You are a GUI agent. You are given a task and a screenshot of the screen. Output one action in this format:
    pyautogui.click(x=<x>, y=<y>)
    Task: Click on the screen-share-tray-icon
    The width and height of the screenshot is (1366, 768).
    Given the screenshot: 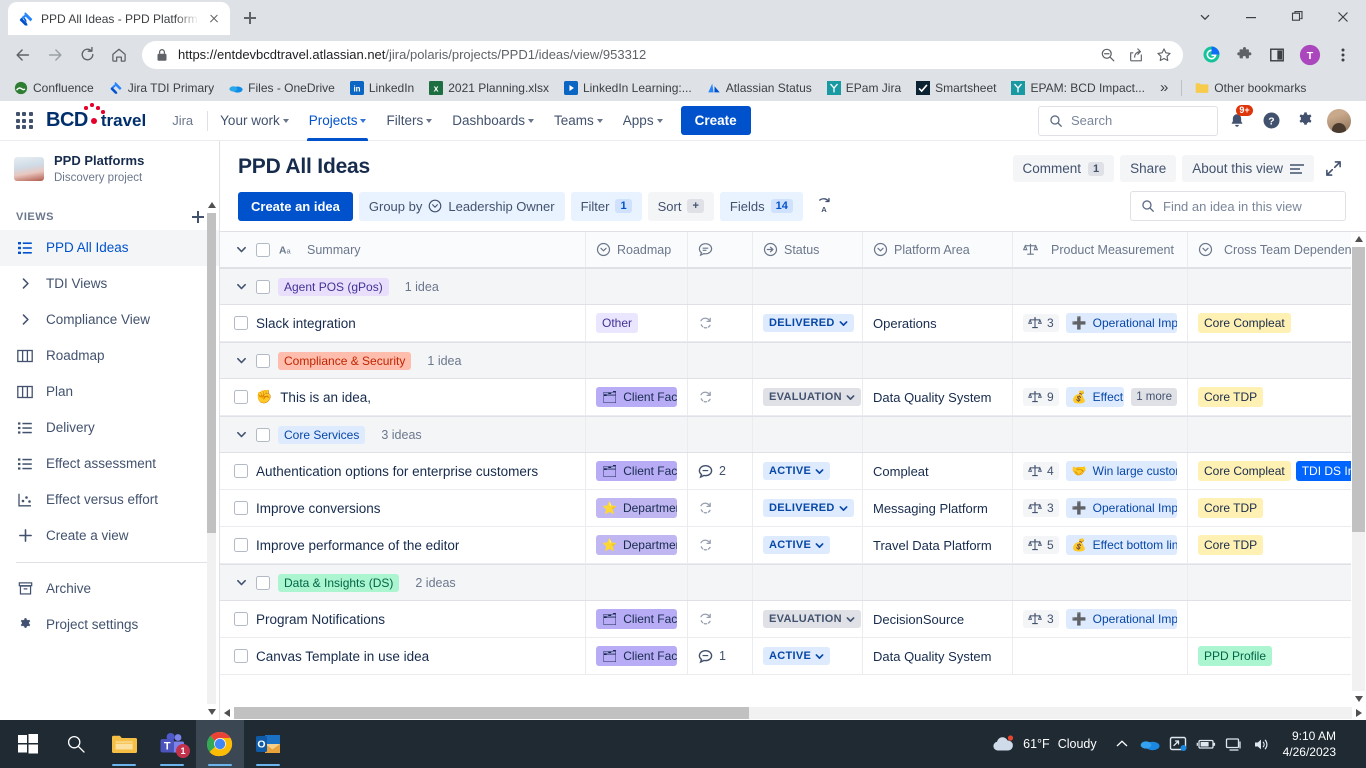 What is the action you would take?
    pyautogui.click(x=1178, y=744)
    